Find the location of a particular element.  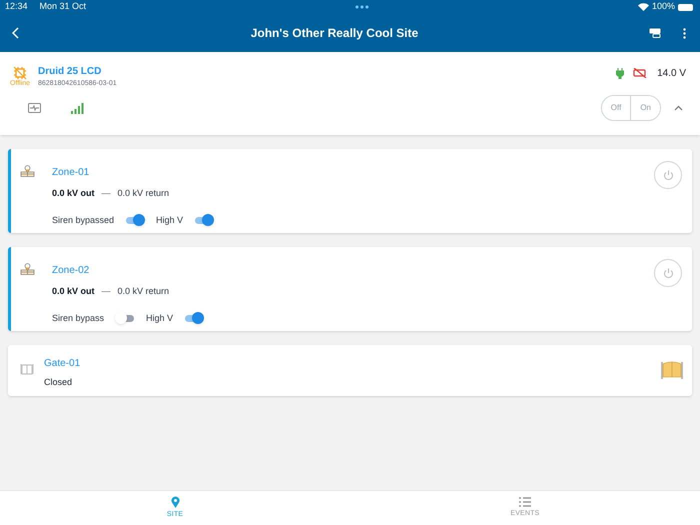

device-name: Druid 25 LCD is located at coordinates (77, 72).